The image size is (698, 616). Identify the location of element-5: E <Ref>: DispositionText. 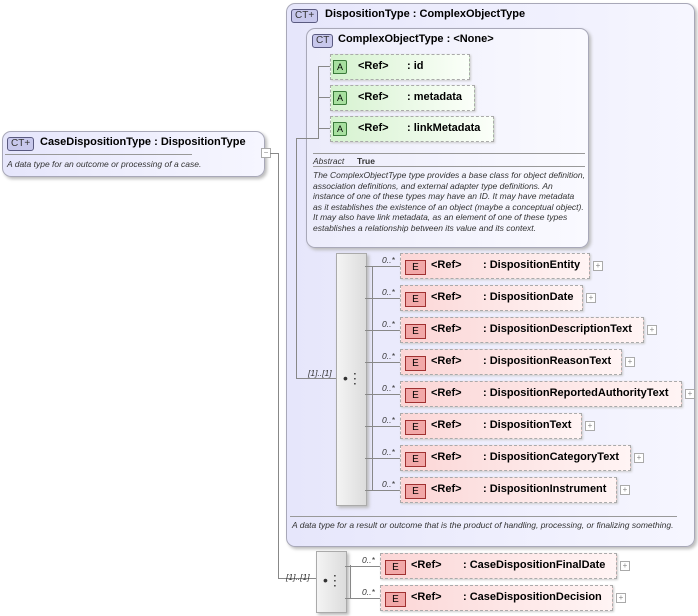
(491, 426).